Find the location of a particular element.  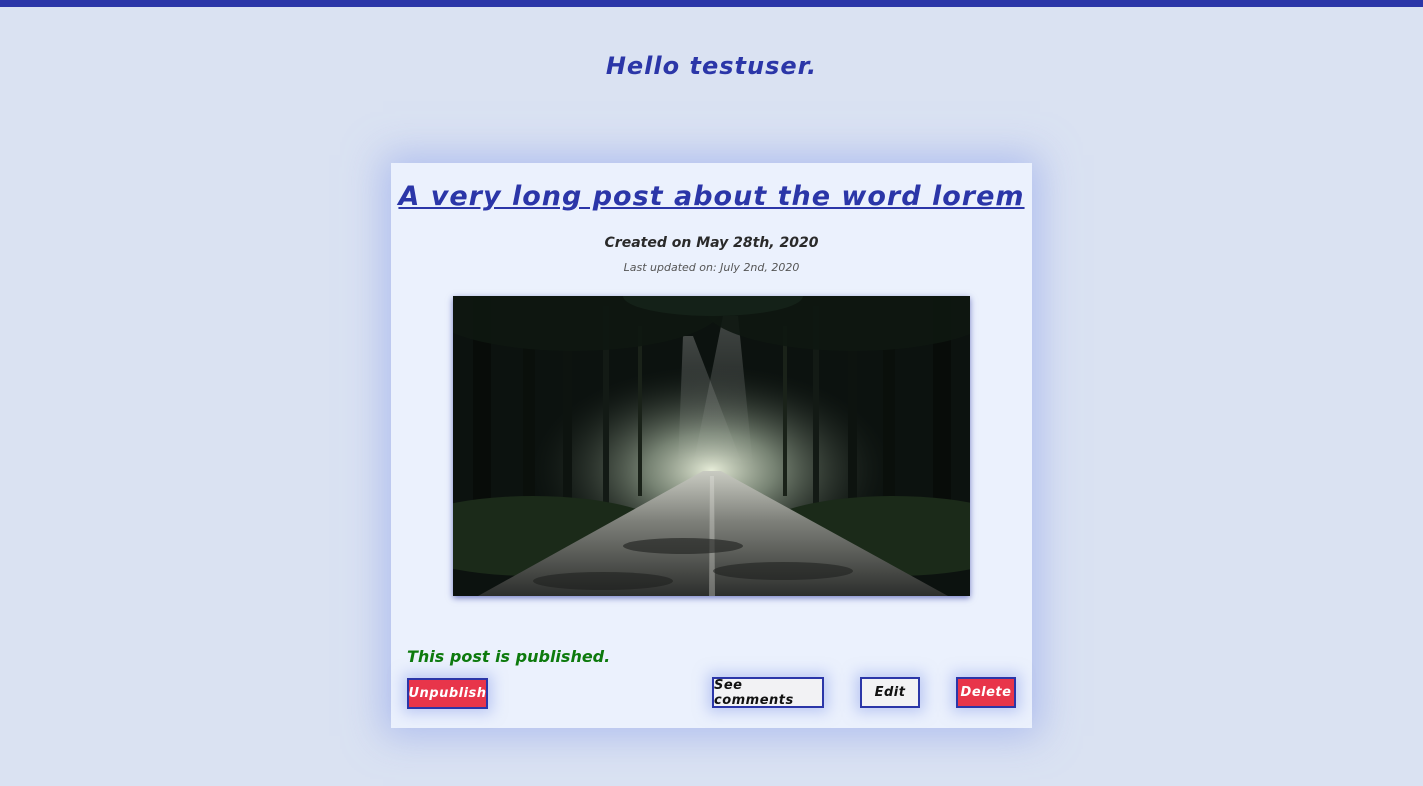

see-comments-button: See comments is located at coordinates (768, 692).